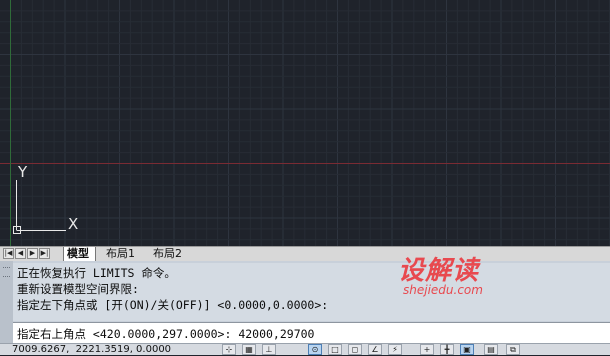  I want to click on lineweight-icon: ╋, so click(447, 349).